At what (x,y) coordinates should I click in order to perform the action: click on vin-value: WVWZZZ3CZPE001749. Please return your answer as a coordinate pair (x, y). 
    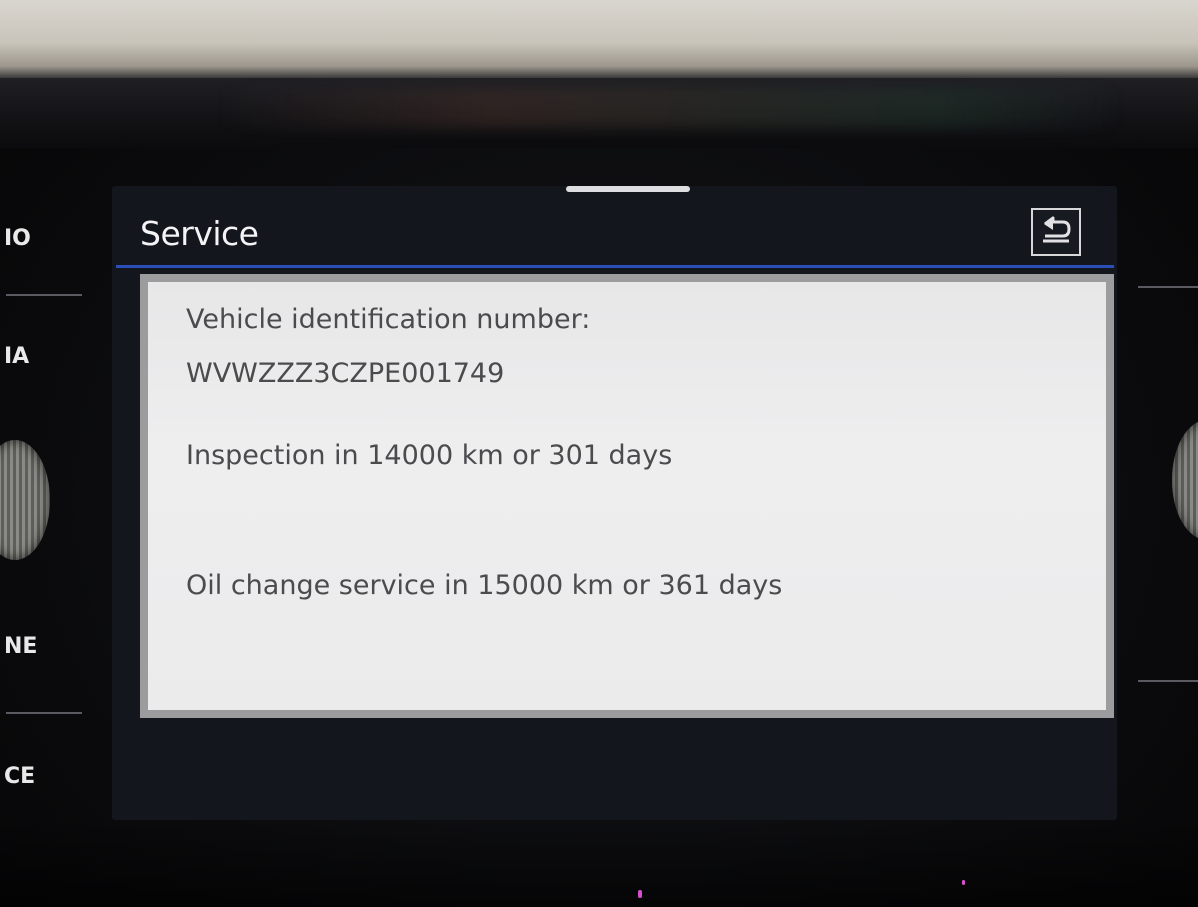
    Looking at the image, I should click on (345, 373).